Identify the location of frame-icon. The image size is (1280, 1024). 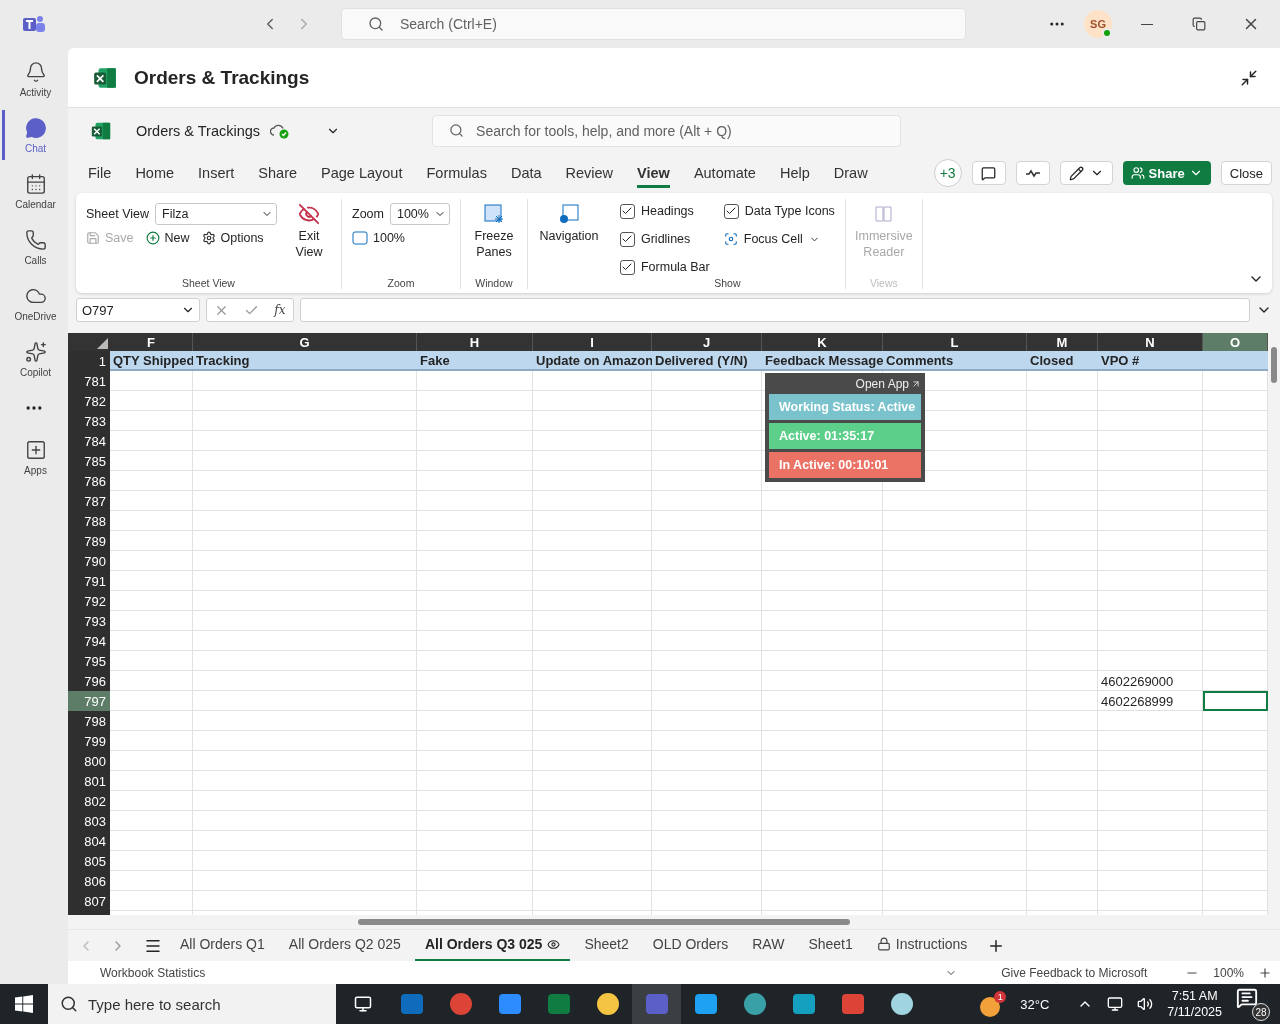
(360, 238).